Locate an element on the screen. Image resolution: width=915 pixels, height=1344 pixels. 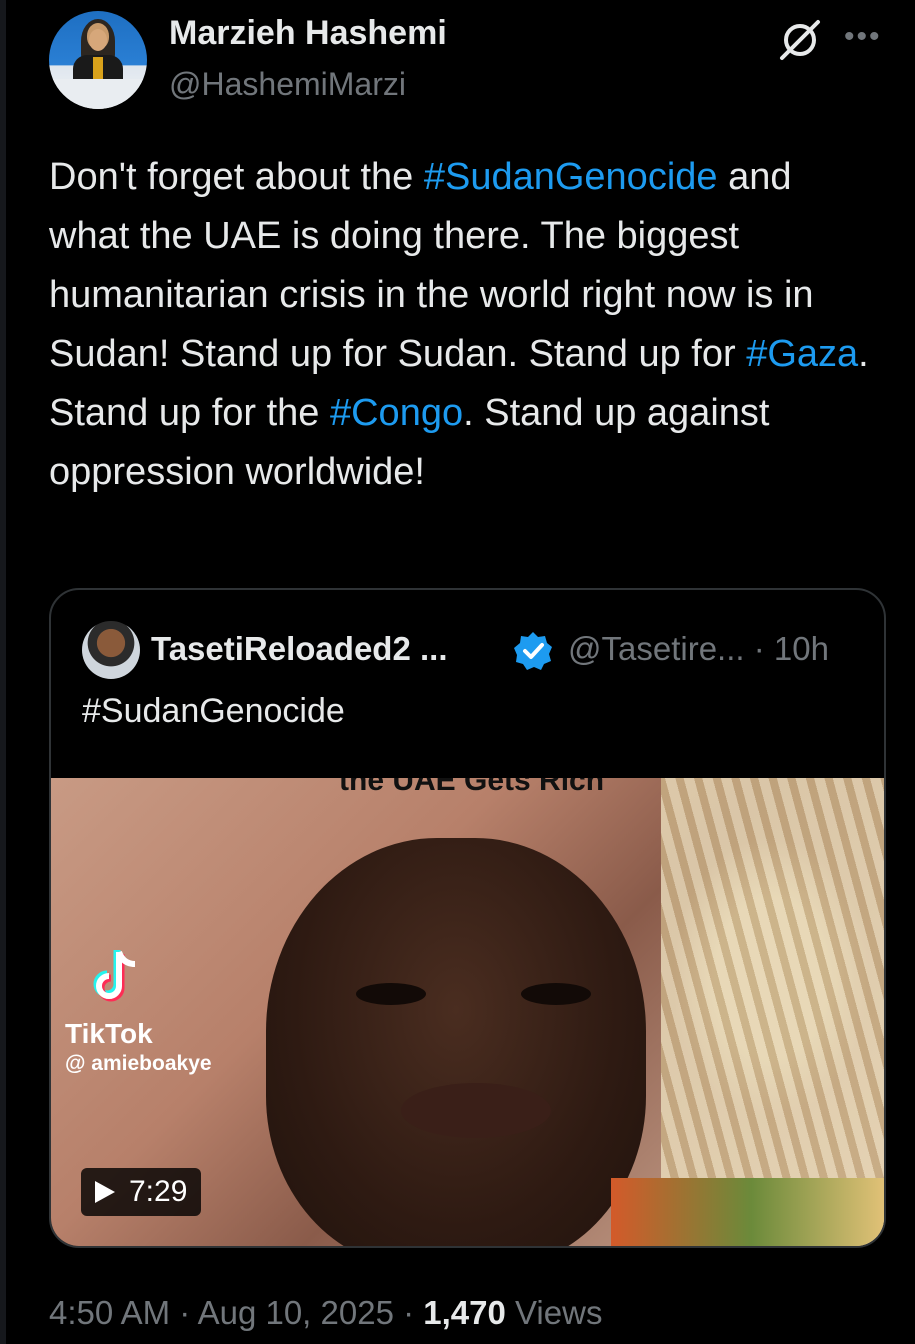
tiktok-watermark-brand: TikTok is located at coordinates (109, 1033).